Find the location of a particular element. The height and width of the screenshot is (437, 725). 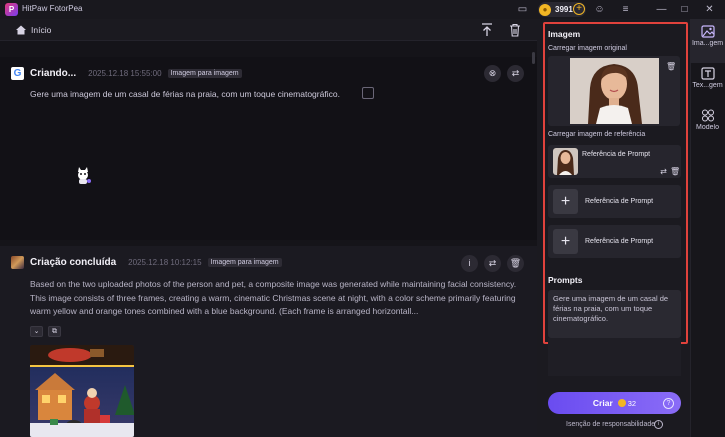

coin-icon is located at coordinates (621, 403).